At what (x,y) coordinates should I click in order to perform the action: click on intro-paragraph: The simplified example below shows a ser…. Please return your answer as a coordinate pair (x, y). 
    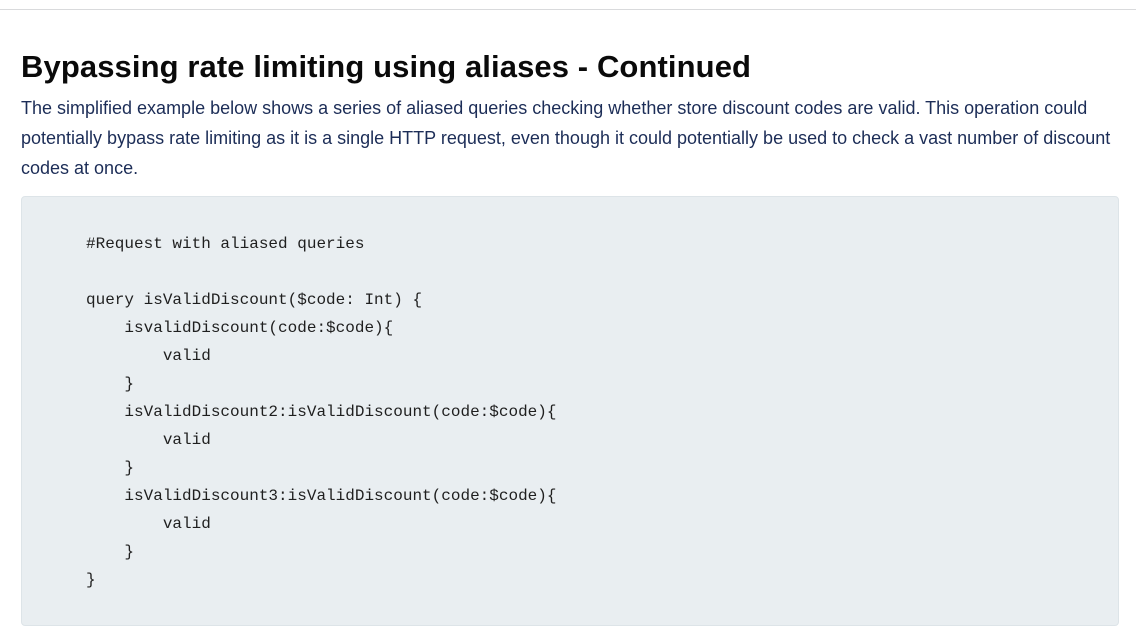
    Looking at the image, I should click on (566, 138).